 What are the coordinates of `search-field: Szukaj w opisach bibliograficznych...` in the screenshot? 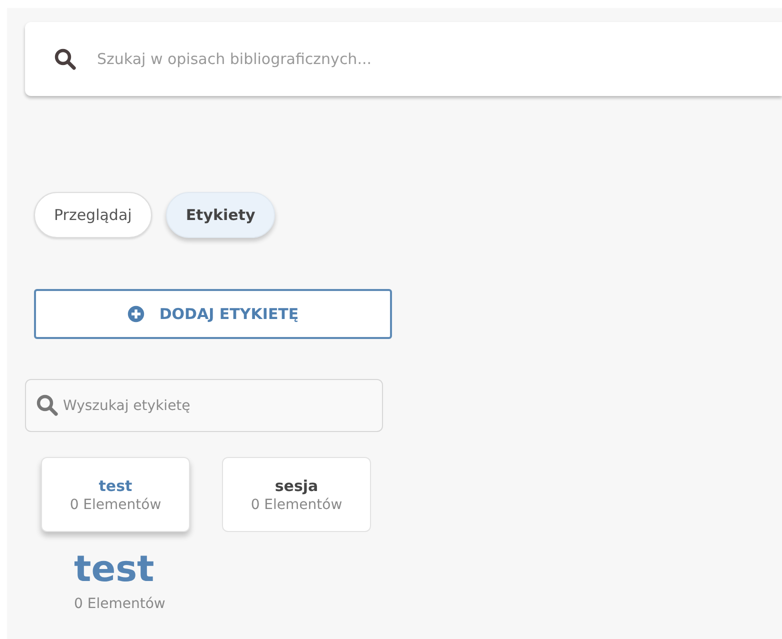 It's located at (403, 59).